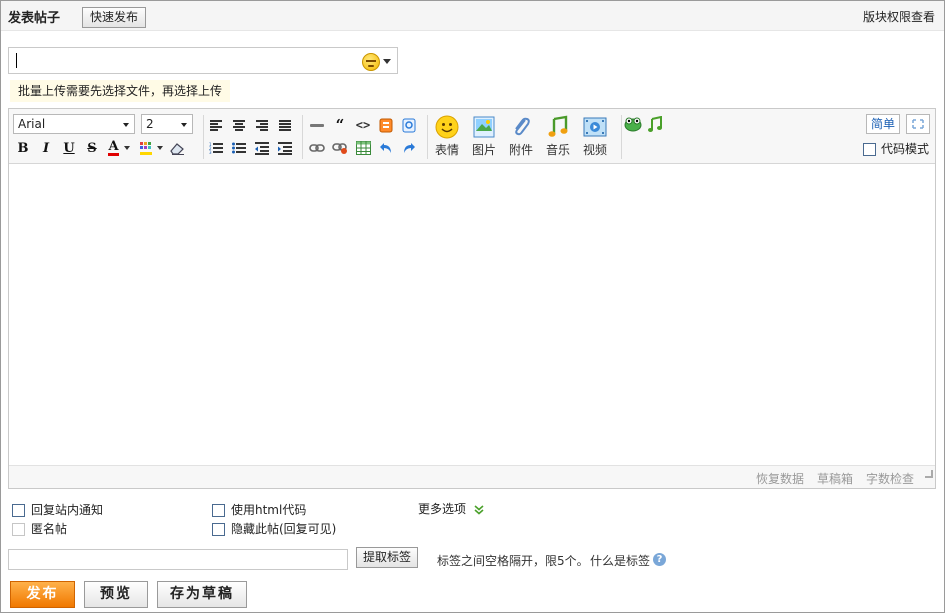 The image size is (945, 613). I want to click on outdent-button, so click(262, 148).